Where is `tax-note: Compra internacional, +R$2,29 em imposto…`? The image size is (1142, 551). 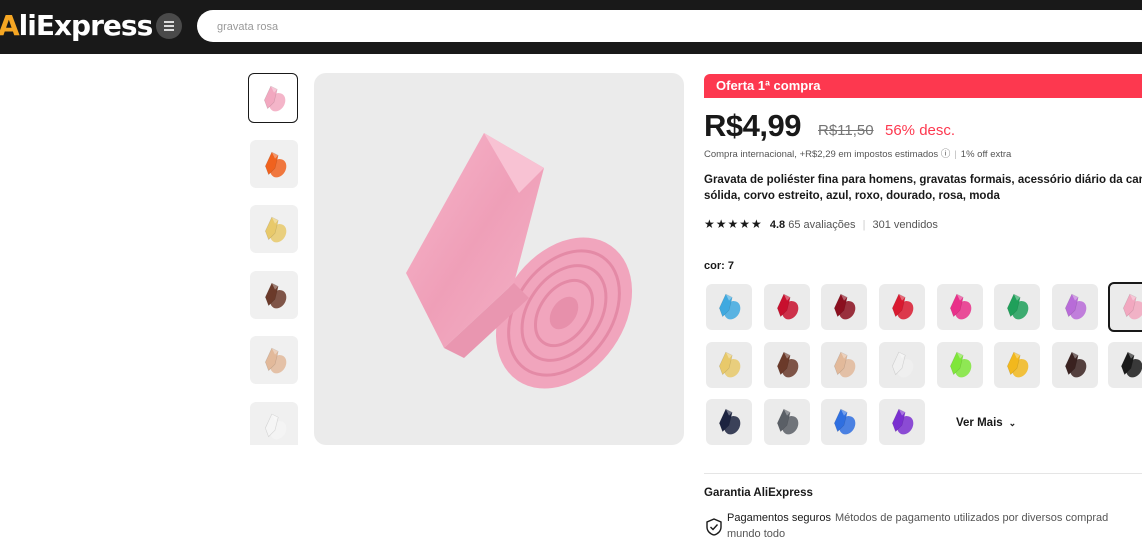
tax-note: Compra internacional, +R$2,29 em imposto… is located at coordinates (858, 154).